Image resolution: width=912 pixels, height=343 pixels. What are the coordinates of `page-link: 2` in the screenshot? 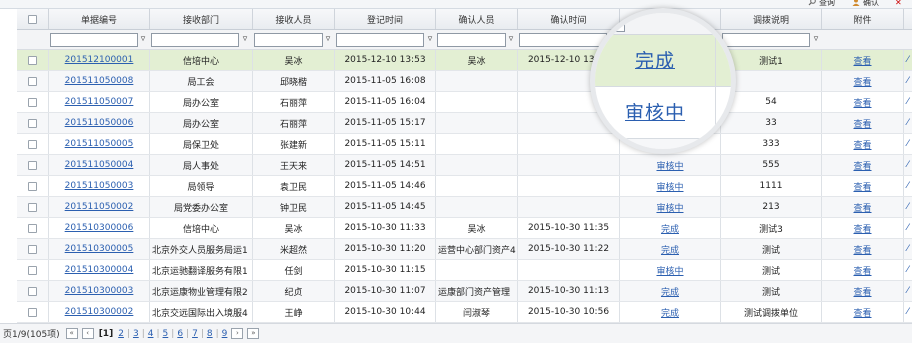 It's located at (121, 334).